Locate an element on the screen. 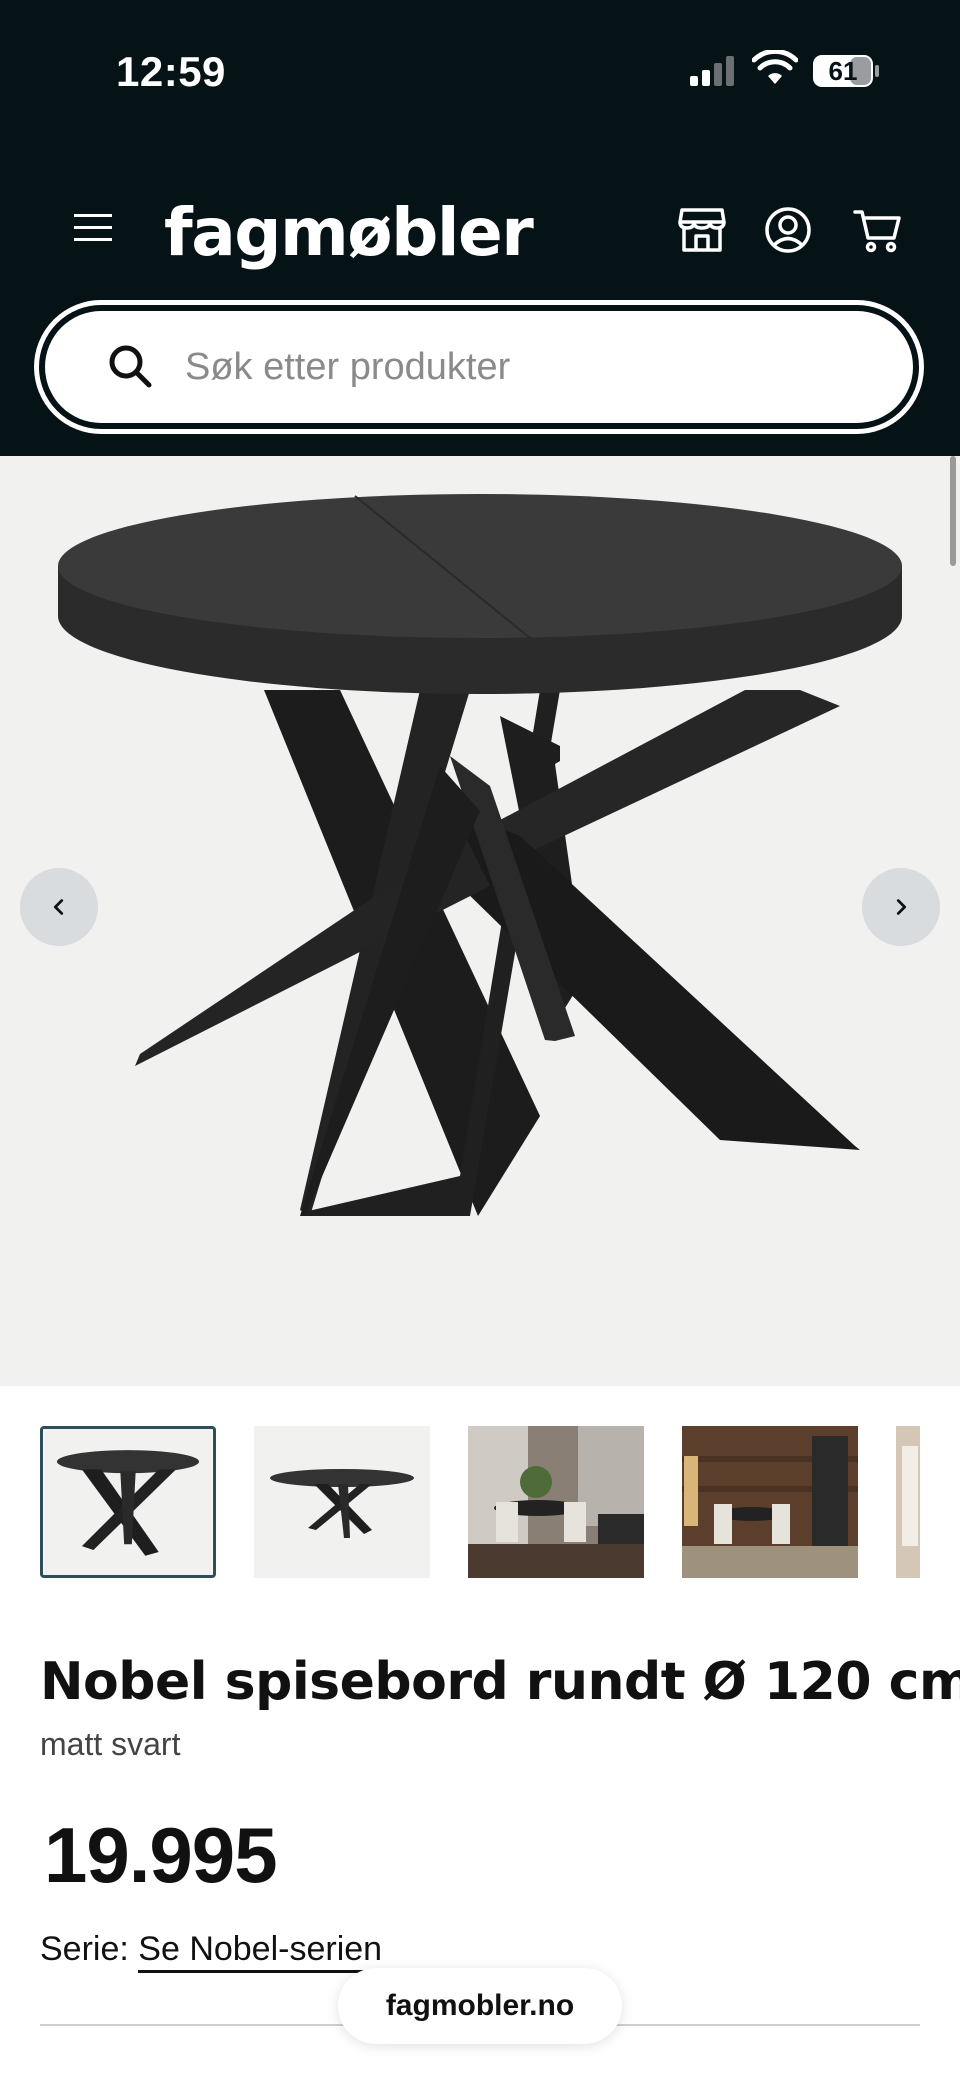 Image resolution: width=960 pixels, height=2081 pixels. thumbnail-image-table-front is located at coordinates (128, 1502).